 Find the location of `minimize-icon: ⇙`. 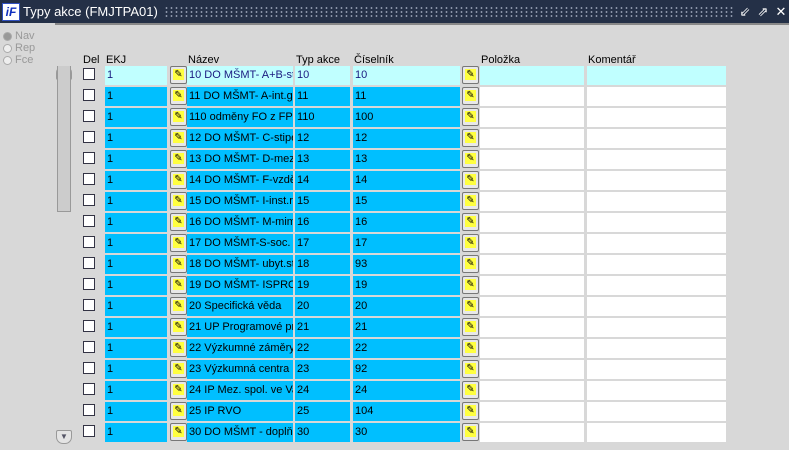

minimize-icon: ⇙ is located at coordinates (745, 12).